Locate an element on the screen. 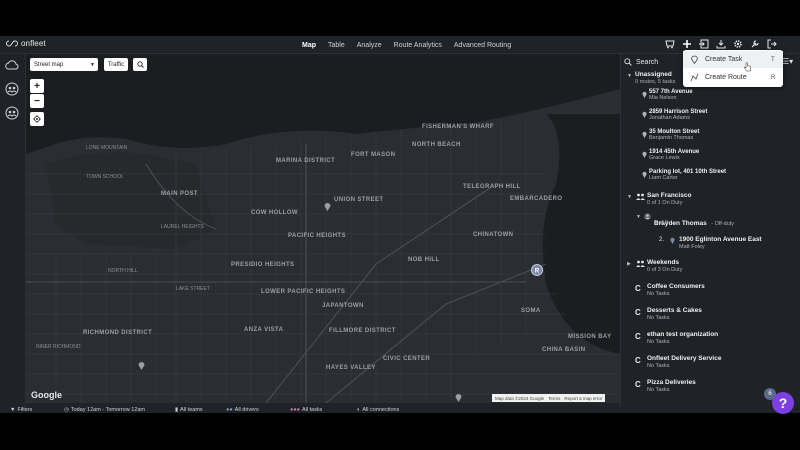 Image resolution: width=800 pixels, height=450 pixels. map-label: COW HOLLOW is located at coordinates (274, 213).